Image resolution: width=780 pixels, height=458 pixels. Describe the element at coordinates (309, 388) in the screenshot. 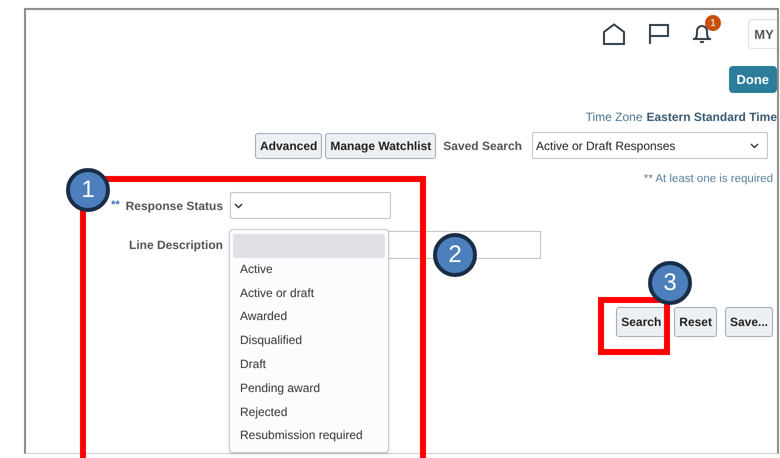

I see `dropdown-option: Pending award` at that location.